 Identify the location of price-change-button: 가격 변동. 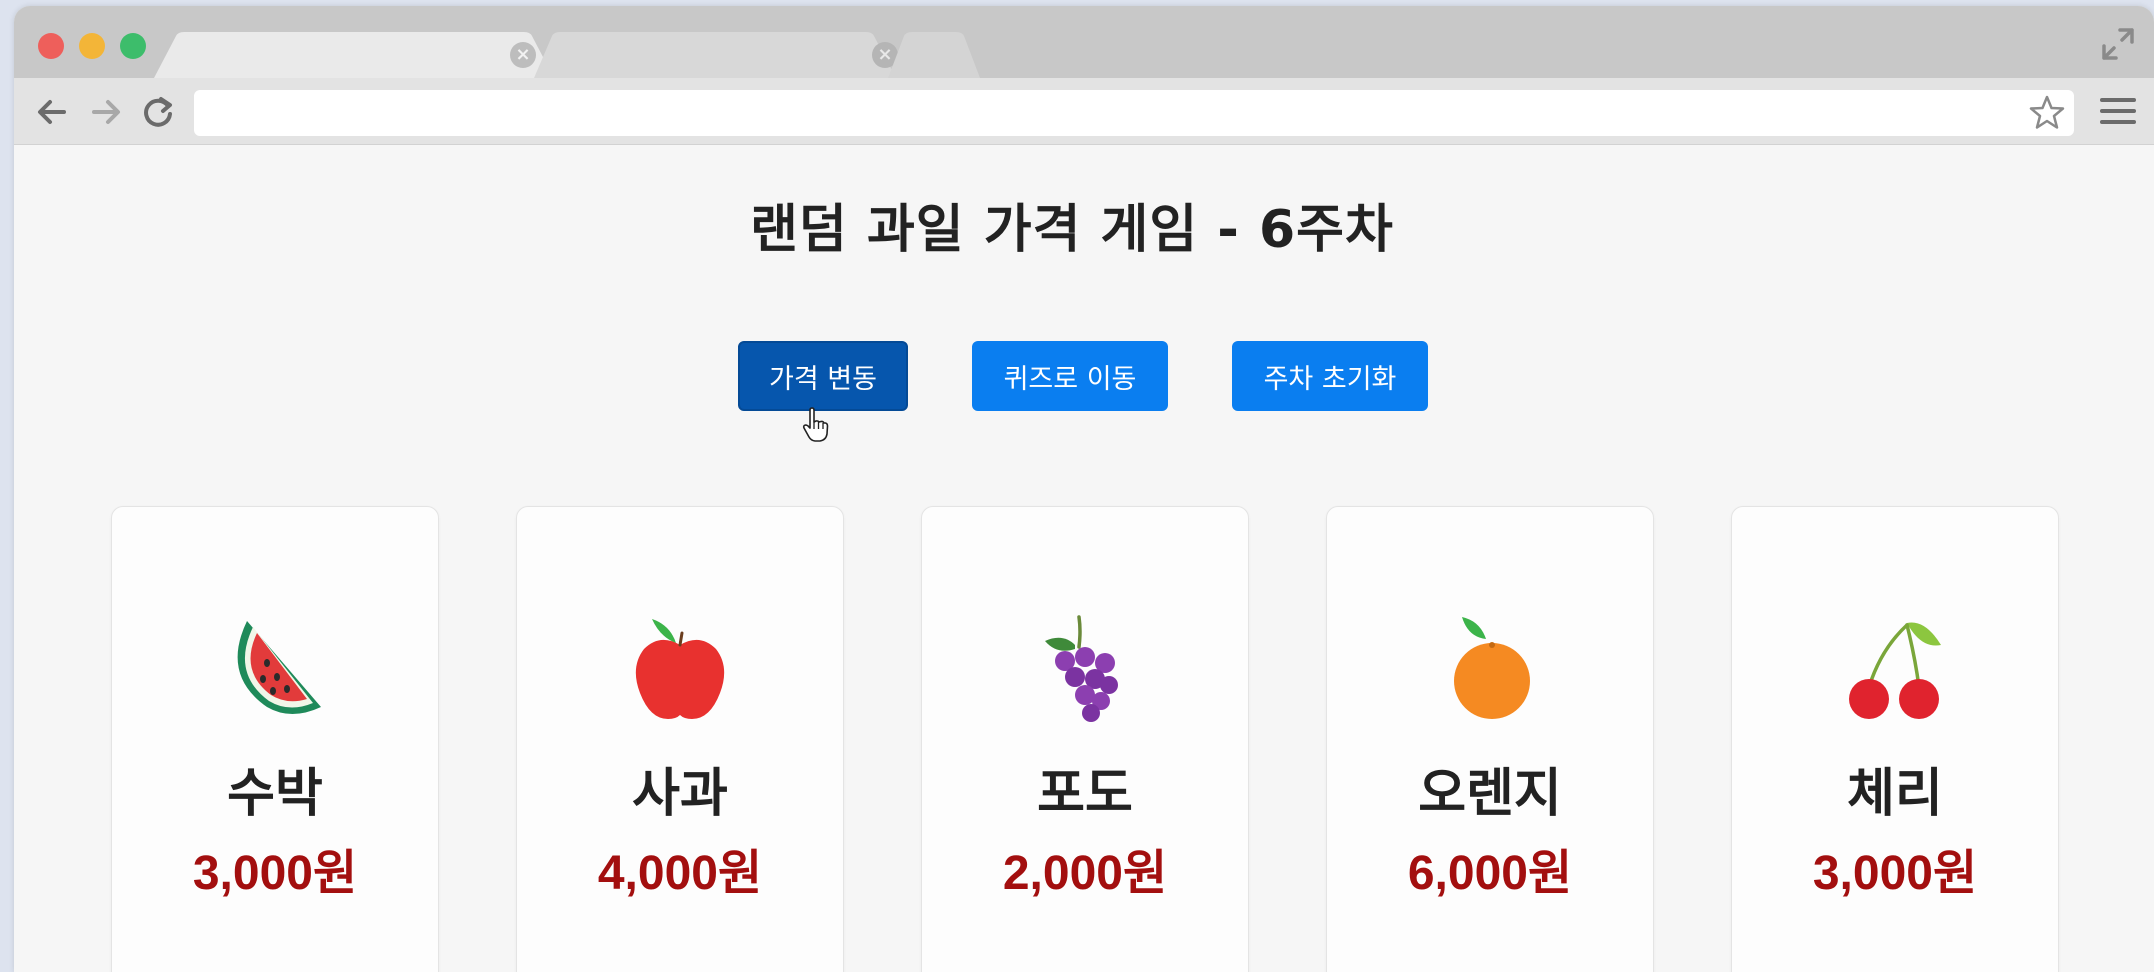
(823, 376).